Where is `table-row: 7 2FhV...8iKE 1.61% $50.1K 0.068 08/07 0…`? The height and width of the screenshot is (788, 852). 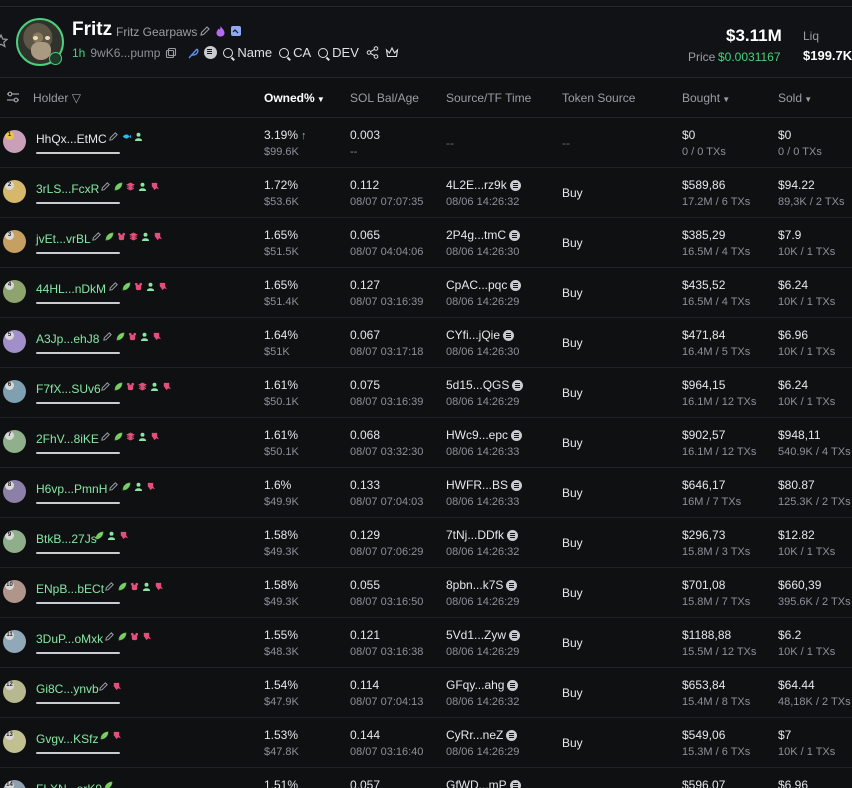 table-row: 7 2FhV...8iKE 1.61% $50.1K 0.068 08/07 0… is located at coordinates (426, 443).